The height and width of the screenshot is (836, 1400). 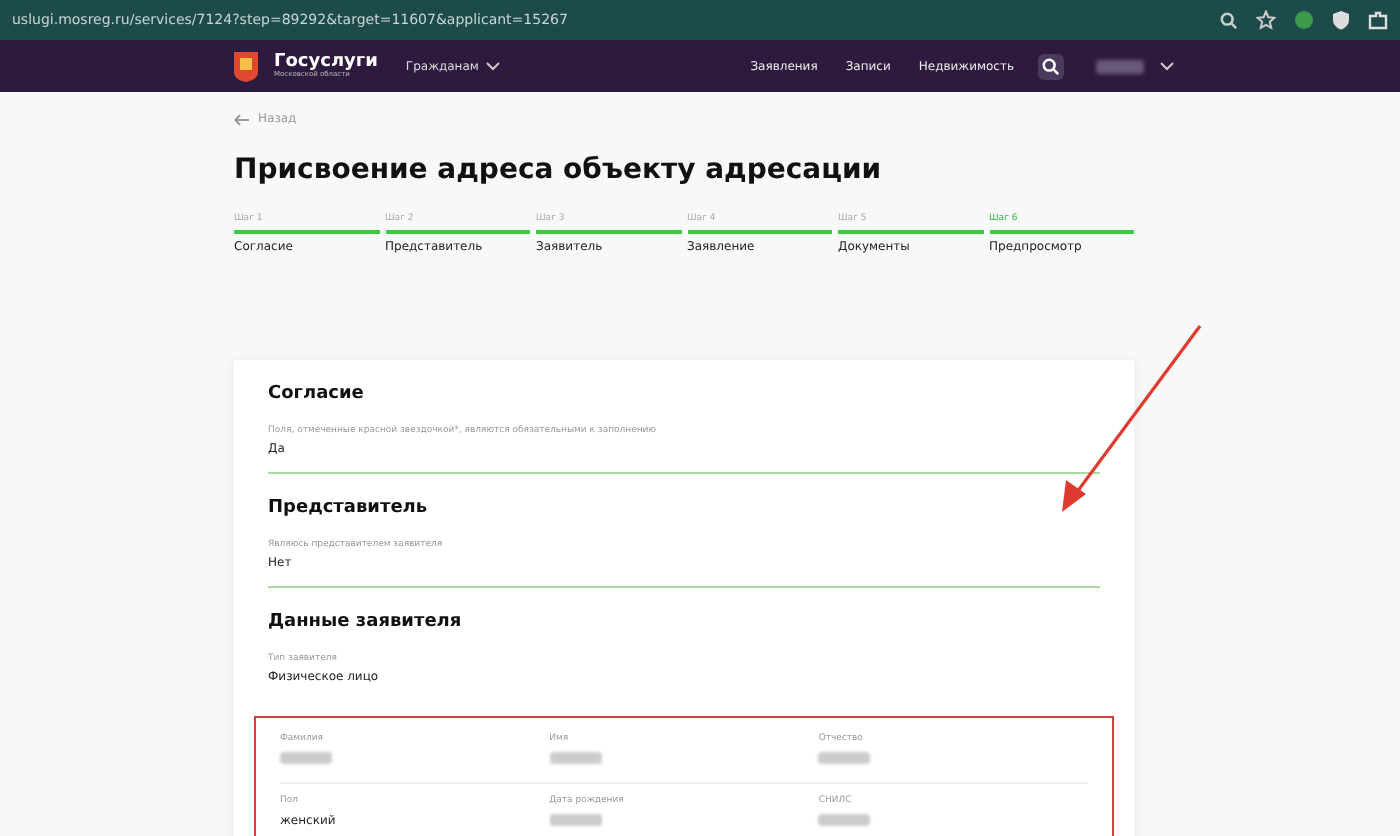 I want to click on page-title: Присвоение адреса объекту адресации, so click(x=559, y=170).